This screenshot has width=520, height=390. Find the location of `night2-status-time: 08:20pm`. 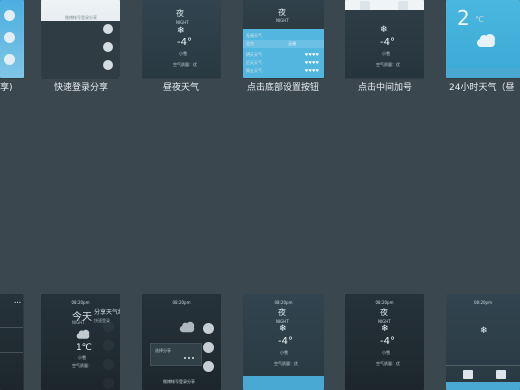

night2-status-time: 08:20pm is located at coordinates (384, 302).